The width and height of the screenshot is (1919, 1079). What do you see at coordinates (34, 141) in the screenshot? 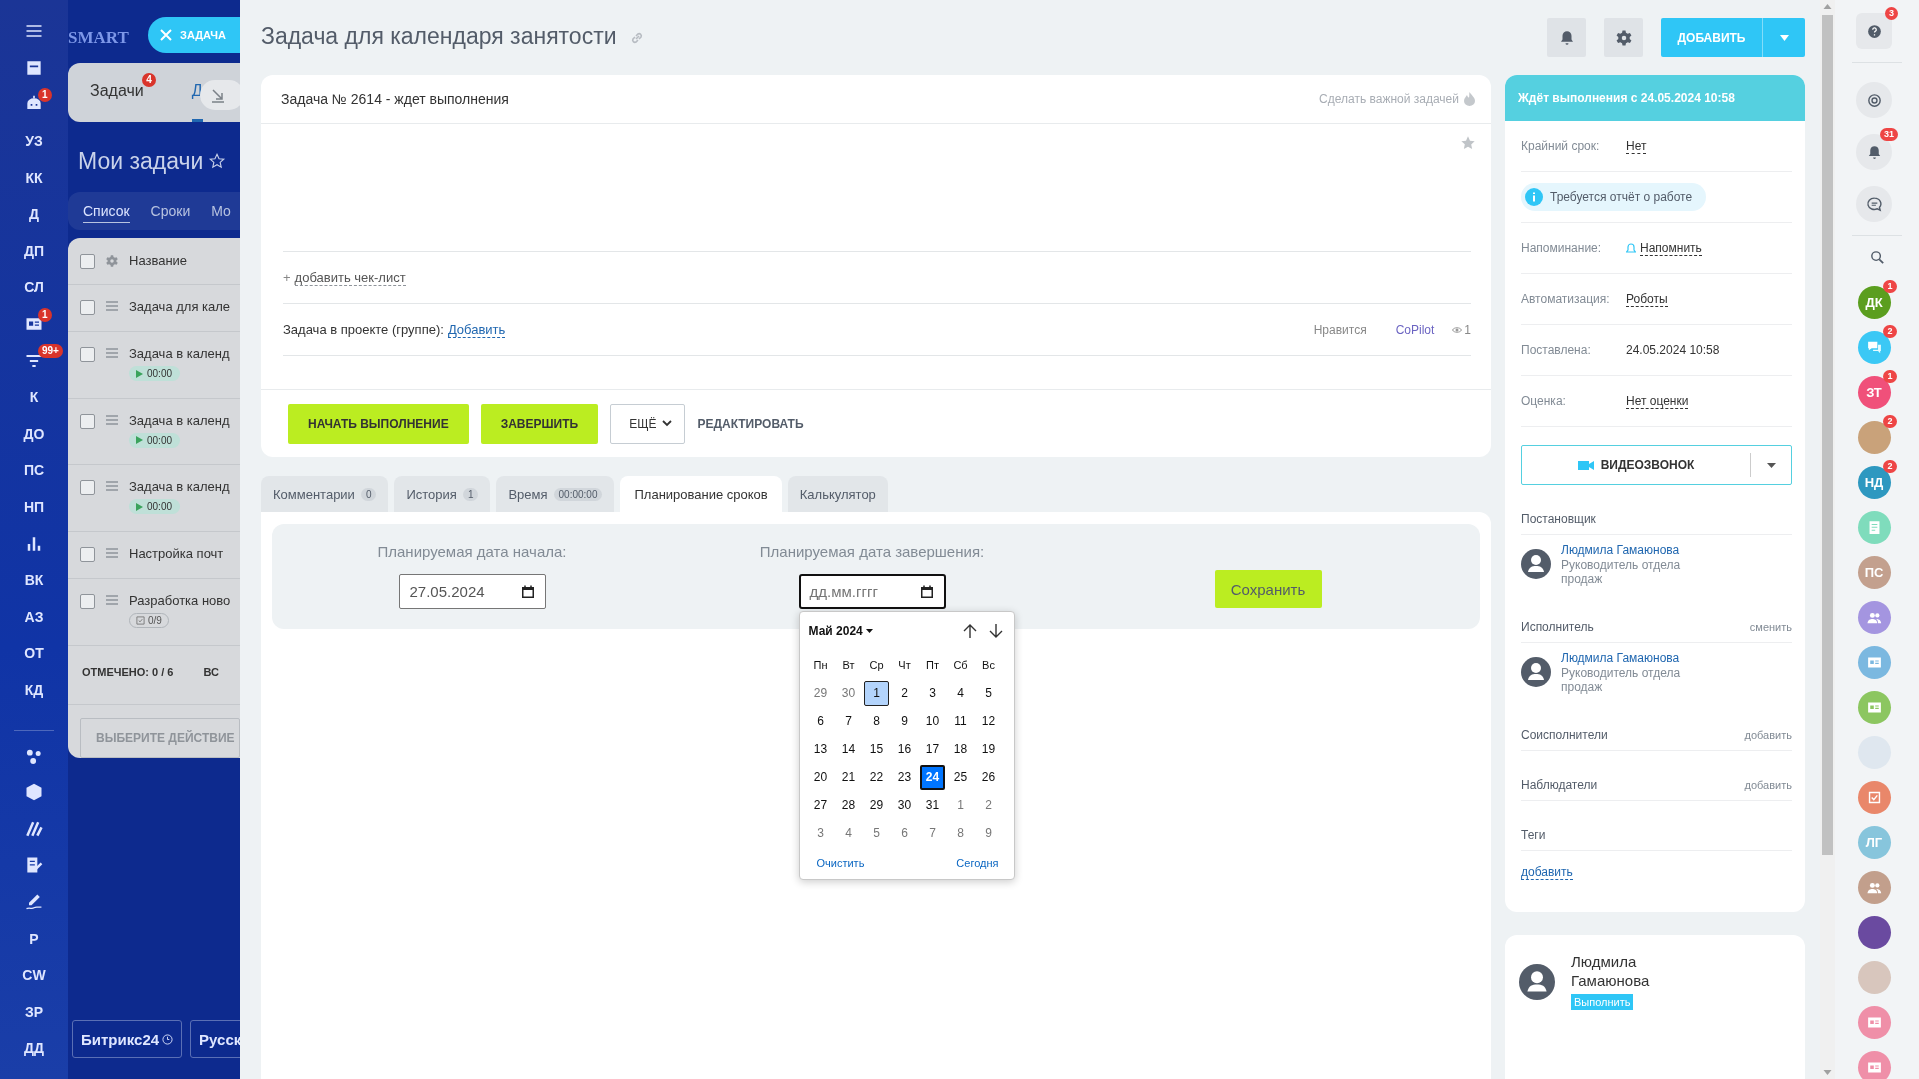
I see `nav-item: УЗ` at bounding box center [34, 141].